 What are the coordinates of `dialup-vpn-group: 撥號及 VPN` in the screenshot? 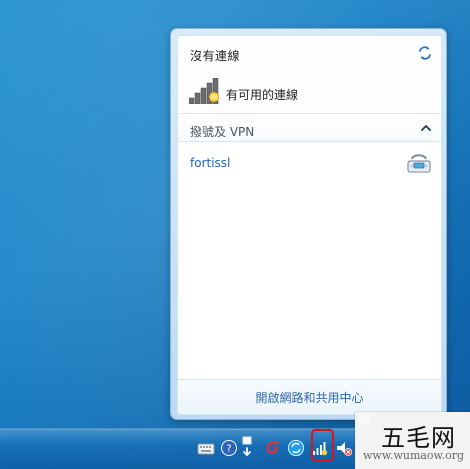 It's located at (309, 129).